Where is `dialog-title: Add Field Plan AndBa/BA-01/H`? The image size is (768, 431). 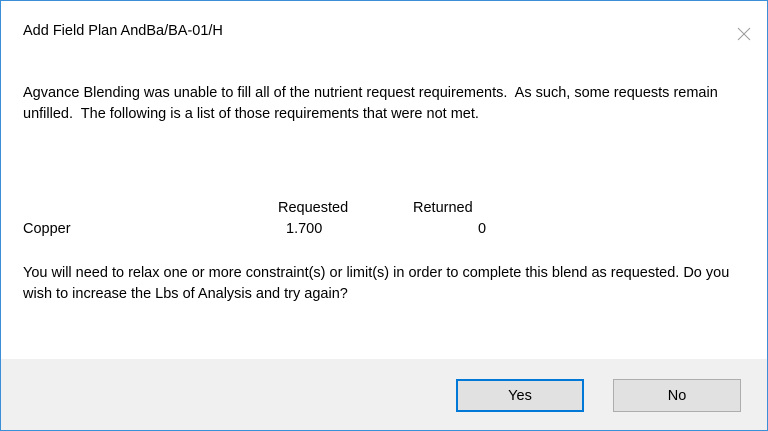
dialog-title: Add Field Plan AndBa/BA-01/H is located at coordinates (123, 31).